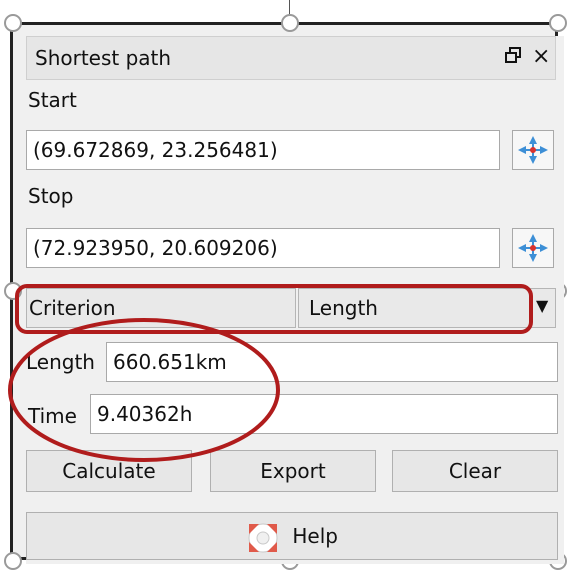 This screenshot has width=570, height=570. I want to click on criterion-label: Criterion, so click(72, 308).